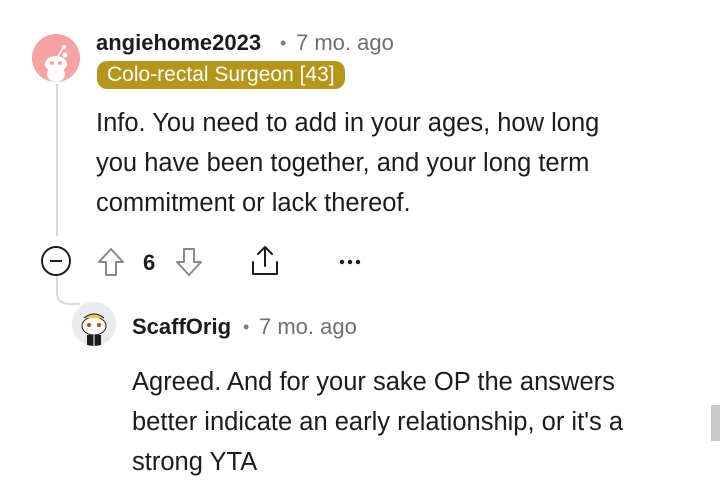  I want to click on avatar, so click(56, 58).